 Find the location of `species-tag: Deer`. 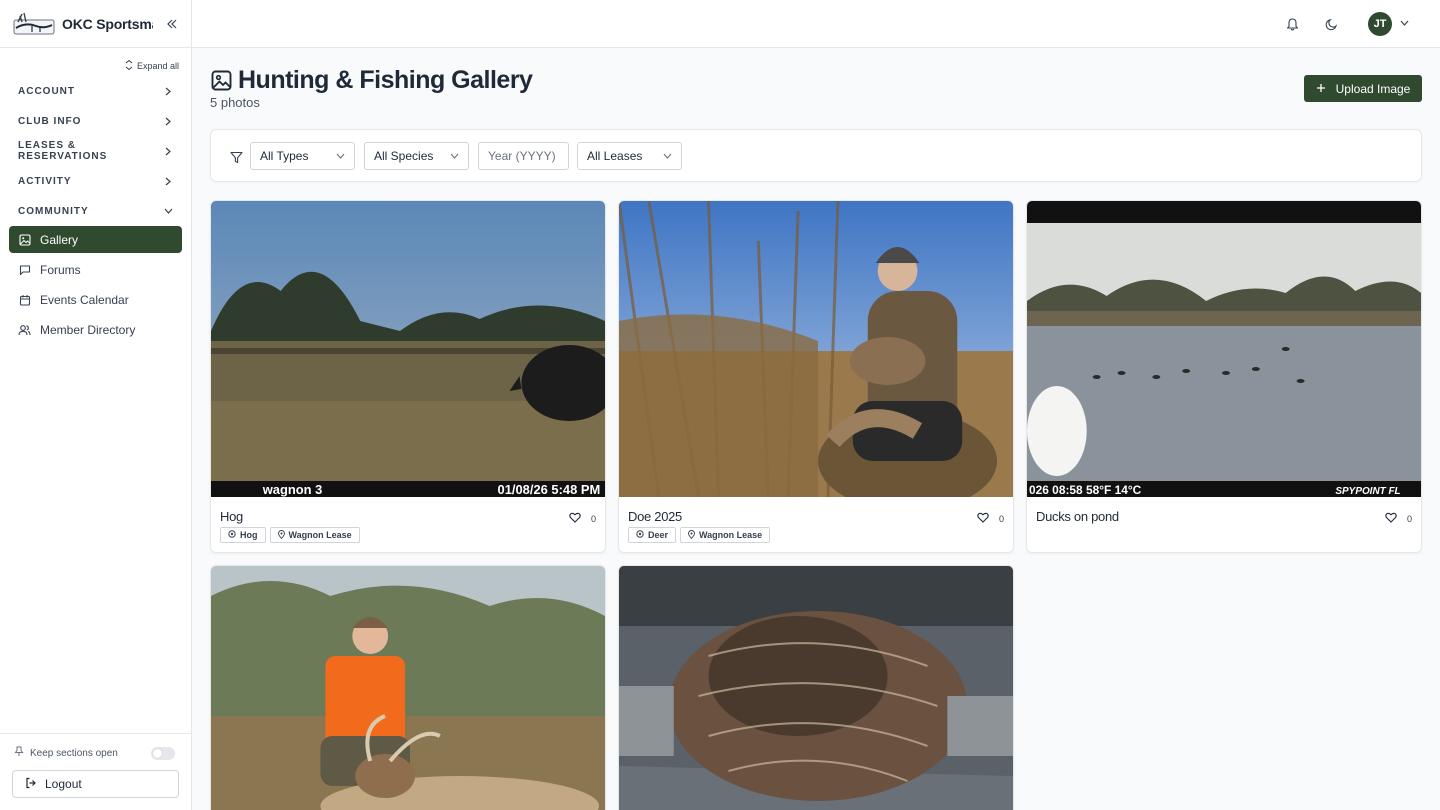

species-tag: Deer is located at coordinates (652, 535).